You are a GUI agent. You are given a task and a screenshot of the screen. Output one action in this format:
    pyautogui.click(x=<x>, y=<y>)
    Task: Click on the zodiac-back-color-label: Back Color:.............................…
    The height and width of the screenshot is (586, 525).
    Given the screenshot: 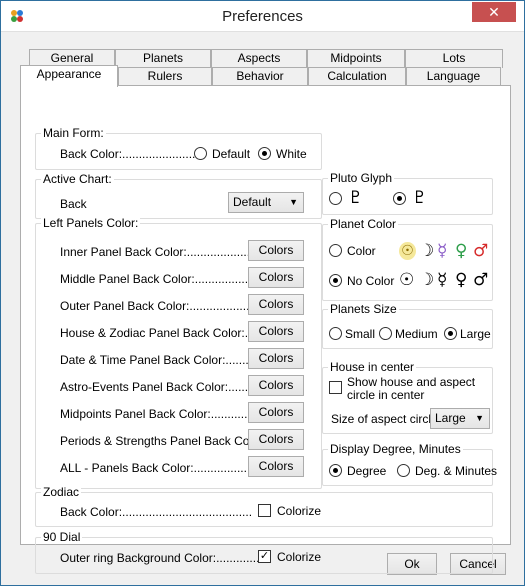 What is the action you would take?
    pyautogui.click(x=156, y=512)
    